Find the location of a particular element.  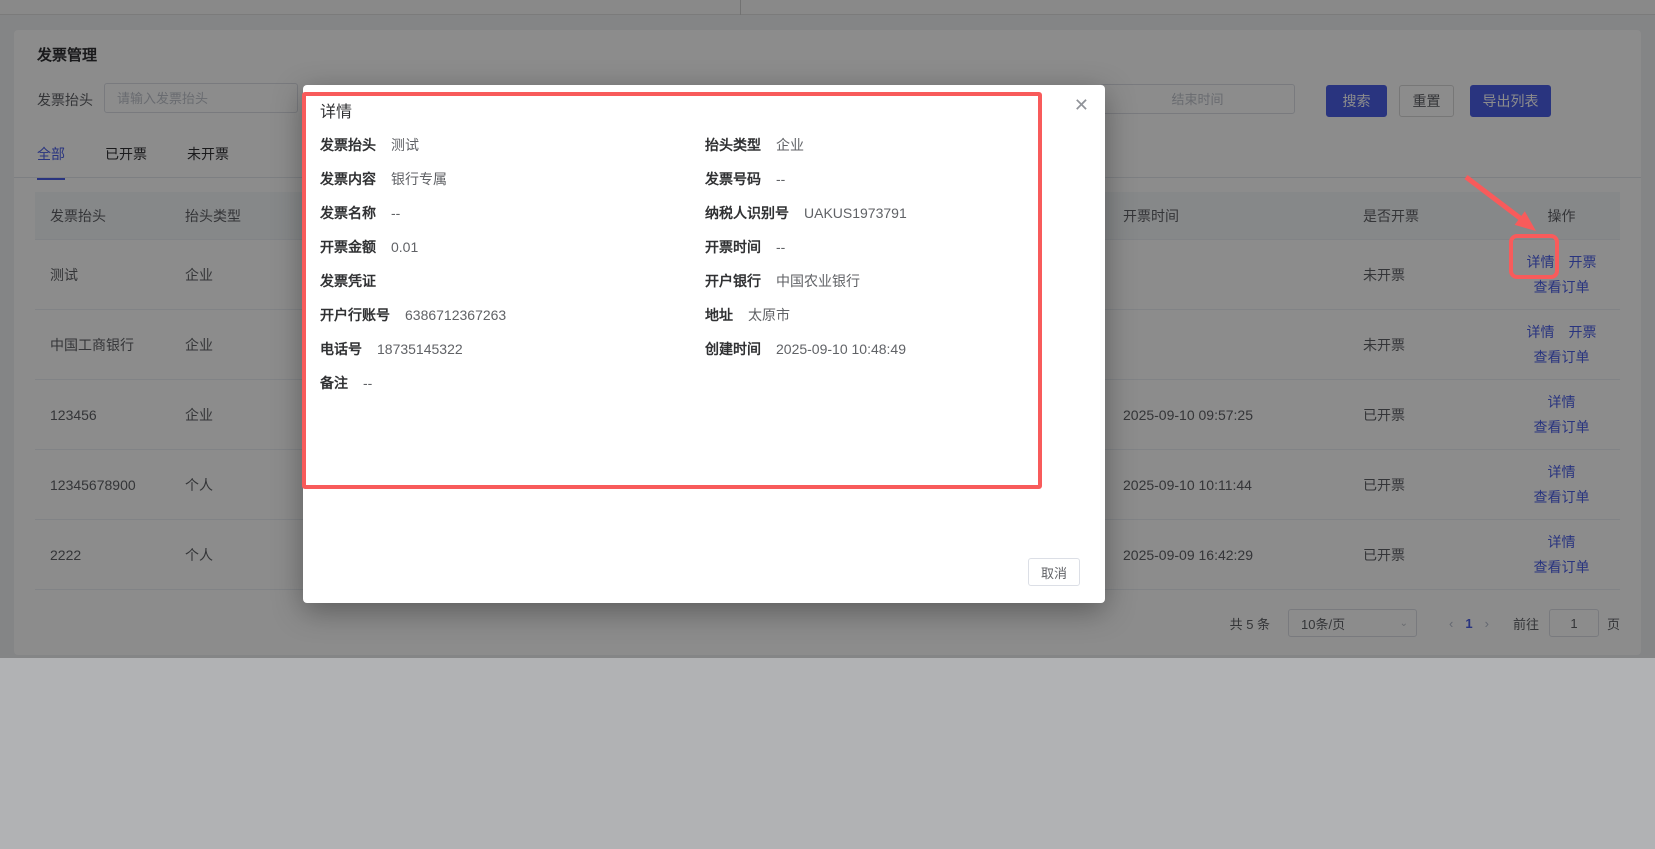

modal-field-row: 发票抬头 测试 is located at coordinates (413, 145).